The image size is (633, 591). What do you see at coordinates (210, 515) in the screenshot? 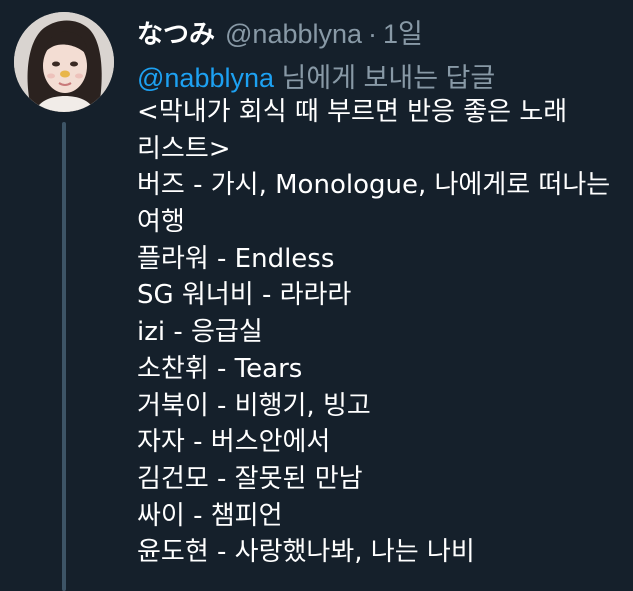
I see `tweet-text-line: 싸이 - 챔피언` at bounding box center [210, 515].